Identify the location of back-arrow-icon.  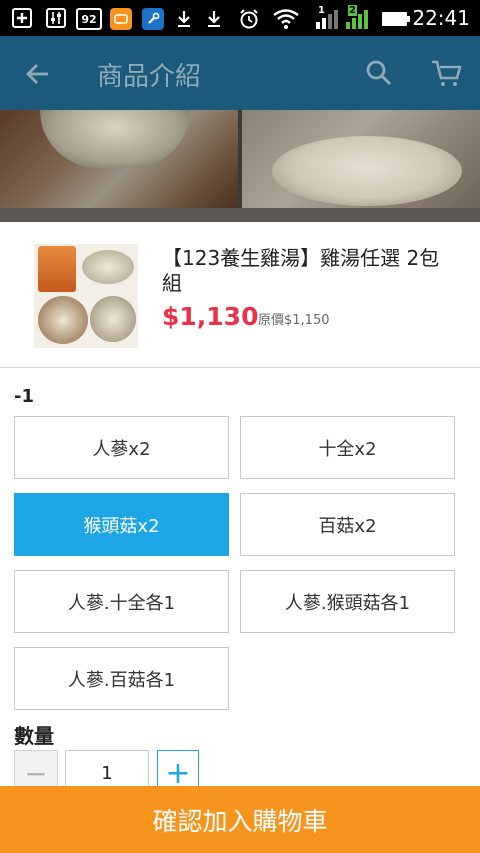
(40, 72).